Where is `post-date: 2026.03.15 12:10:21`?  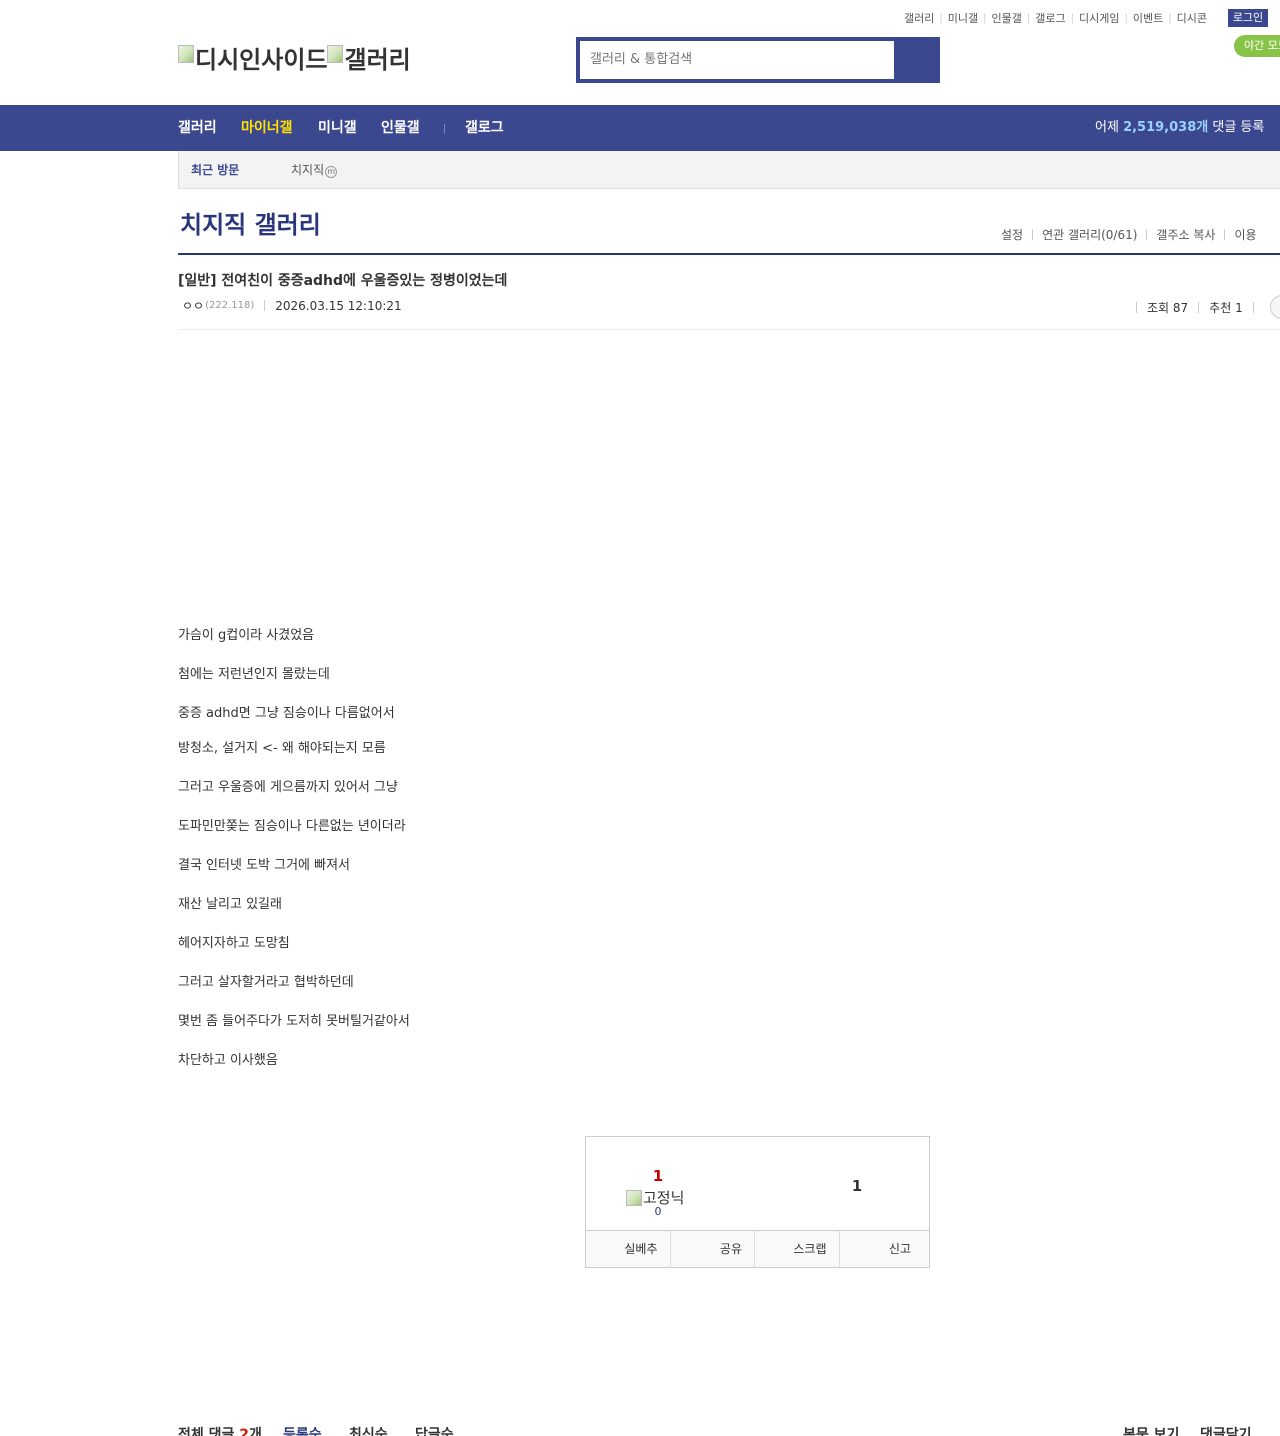 post-date: 2026.03.15 12:10:21 is located at coordinates (338, 305).